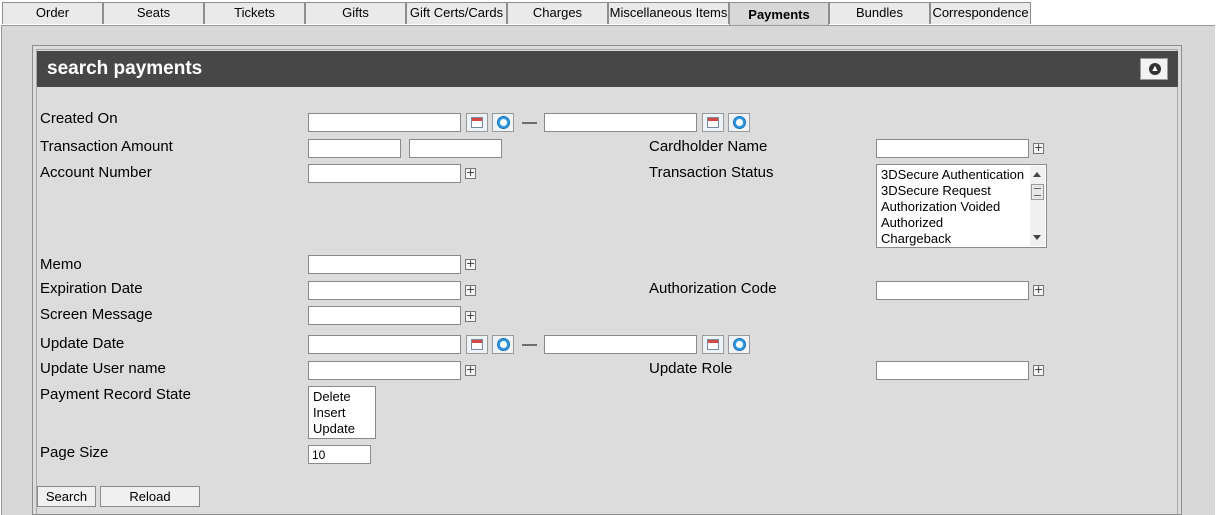 The width and height of the screenshot is (1216, 515). What do you see at coordinates (354, 148) in the screenshot?
I see `transaction-amount-from-input` at bounding box center [354, 148].